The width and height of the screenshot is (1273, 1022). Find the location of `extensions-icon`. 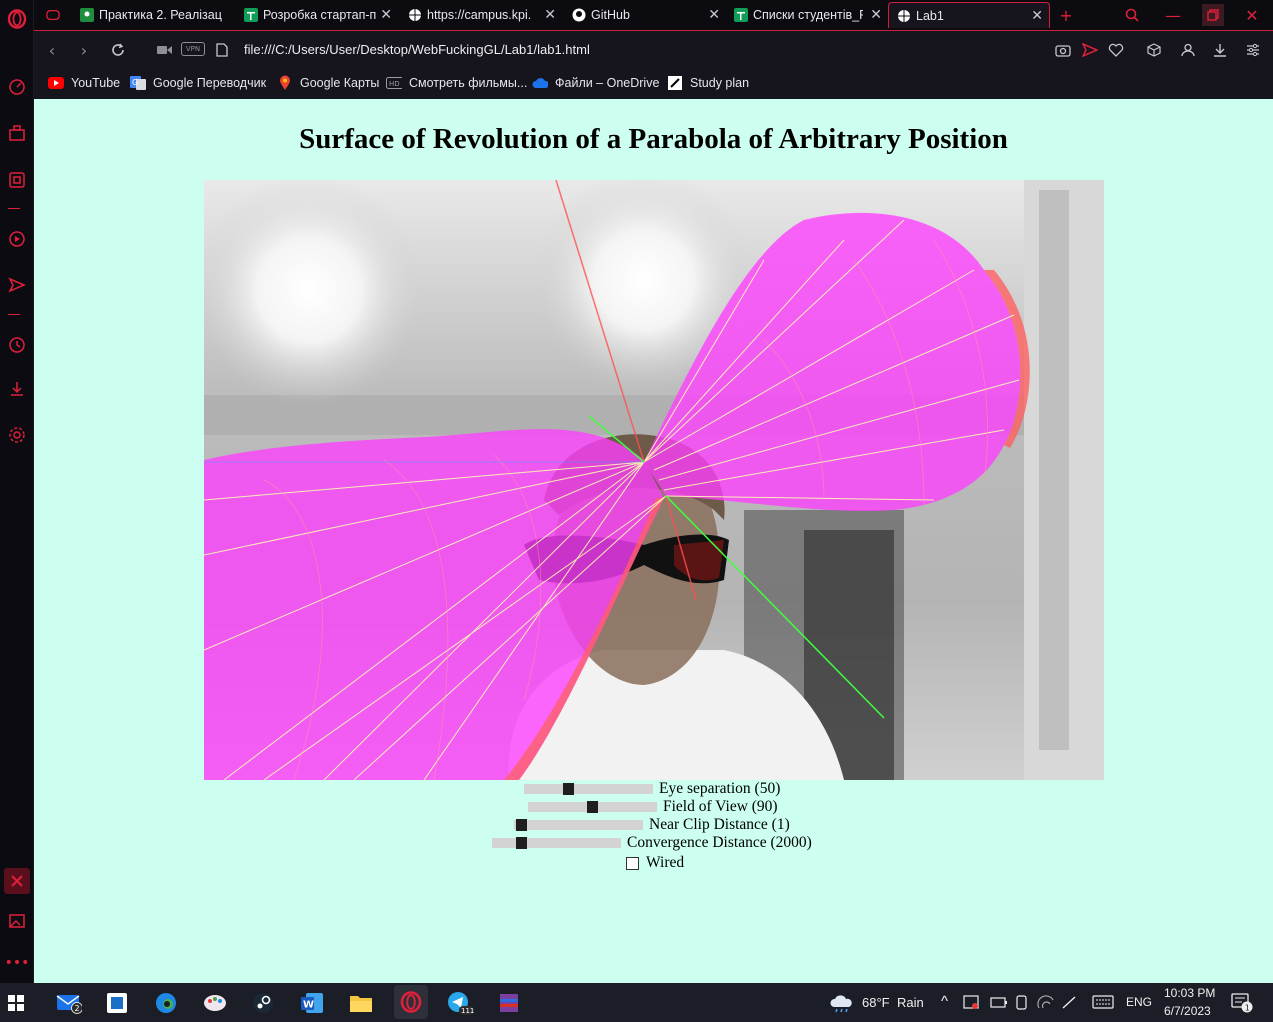

extensions-icon is located at coordinates (17, 133).